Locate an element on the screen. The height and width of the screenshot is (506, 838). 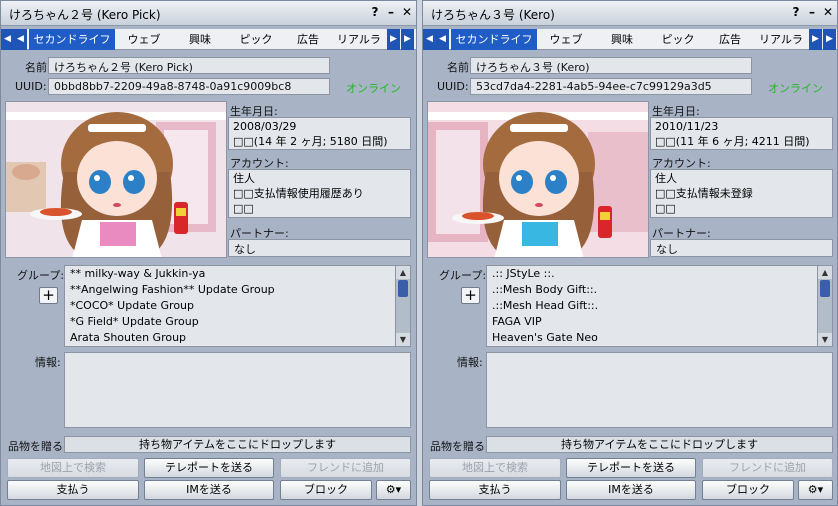
born-box: 2008/03/29 □□(14 年 2 ヶ月; 5180 日間) is located at coordinates (319, 133).